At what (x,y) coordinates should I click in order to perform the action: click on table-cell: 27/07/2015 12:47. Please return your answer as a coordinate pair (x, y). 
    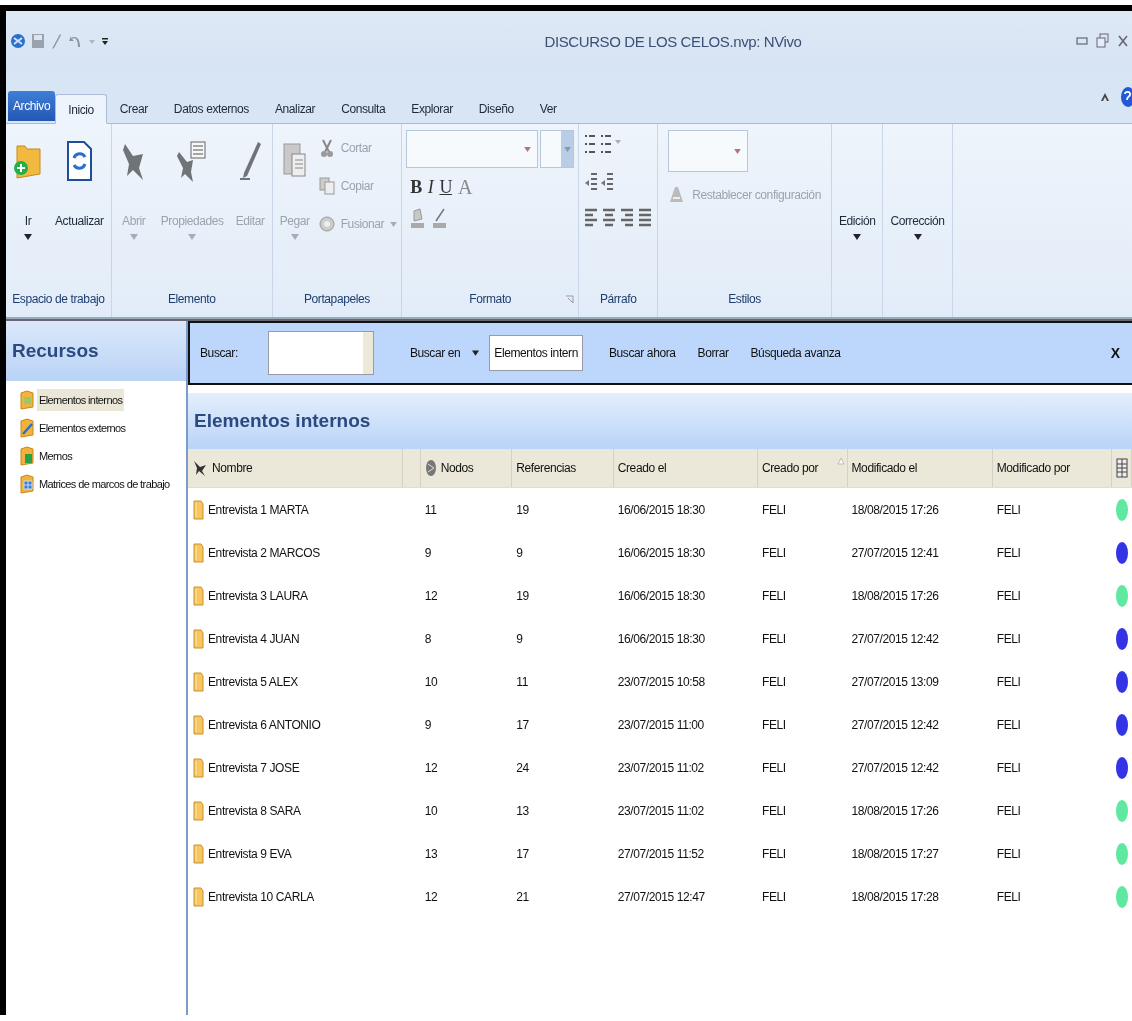
    Looking at the image, I should click on (661, 896).